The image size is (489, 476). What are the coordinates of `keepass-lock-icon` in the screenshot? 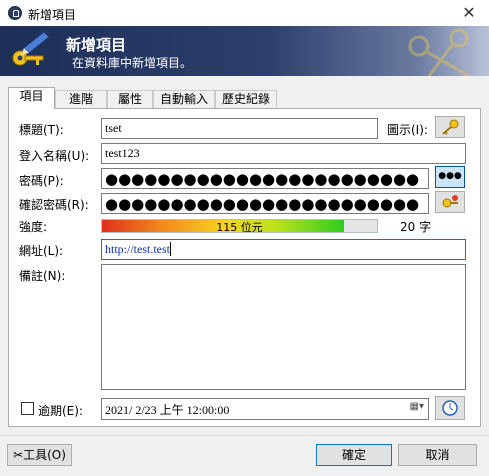 It's located at (15, 13).